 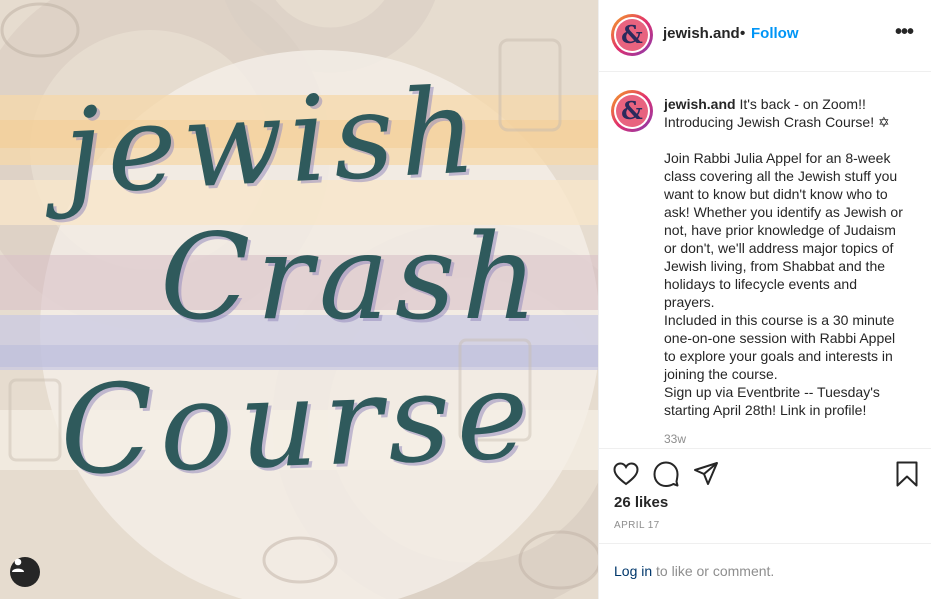 I want to click on caption-line: Jewish living, from Shabbat and the, so click(x=775, y=266).